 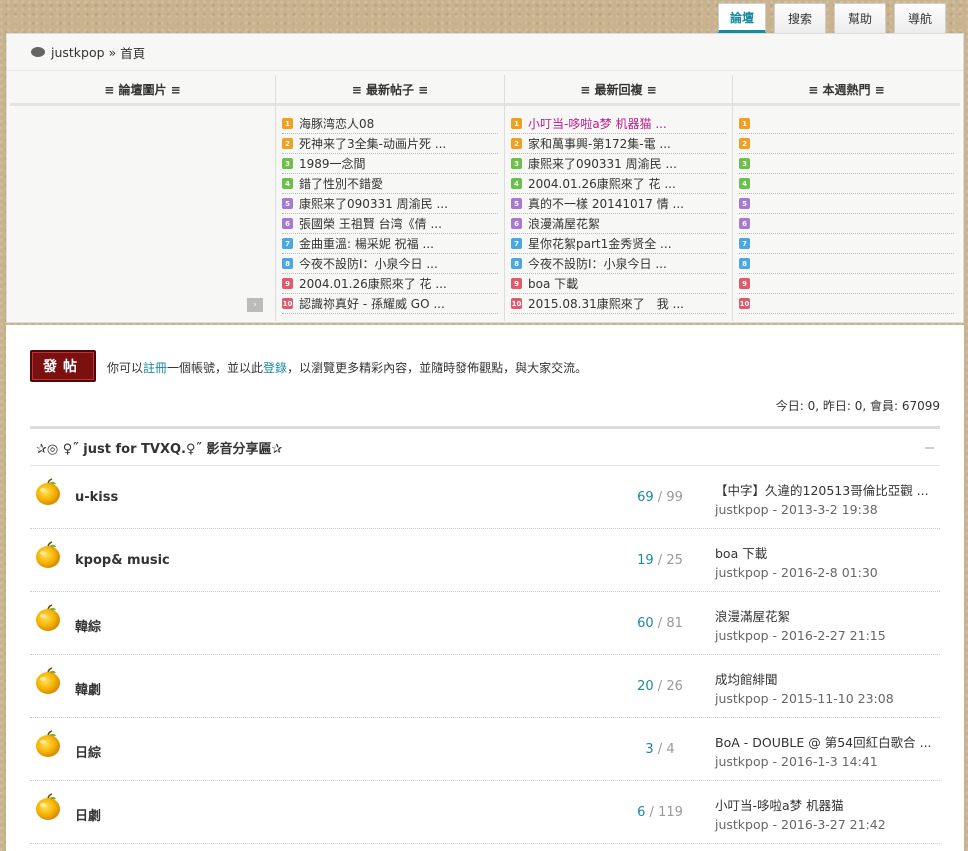 What do you see at coordinates (332, 163) in the screenshot?
I see `post-title-link: 1989一念間` at bounding box center [332, 163].